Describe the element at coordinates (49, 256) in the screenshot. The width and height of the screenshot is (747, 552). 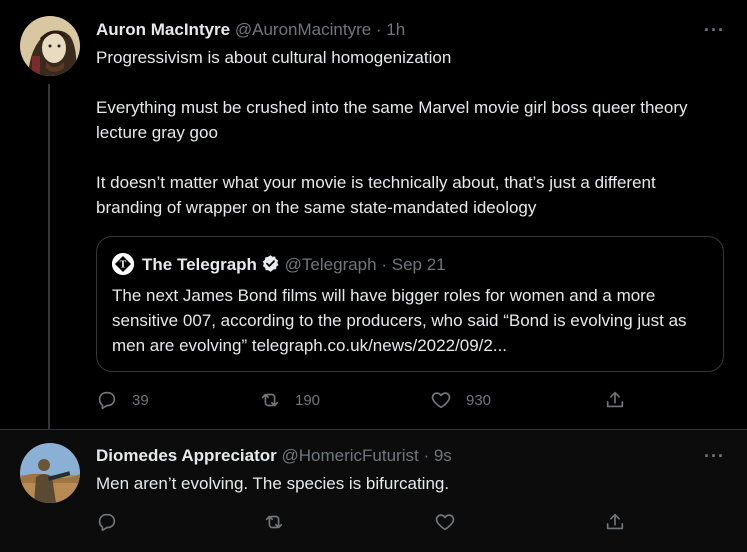
I see `thread-line` at that location.